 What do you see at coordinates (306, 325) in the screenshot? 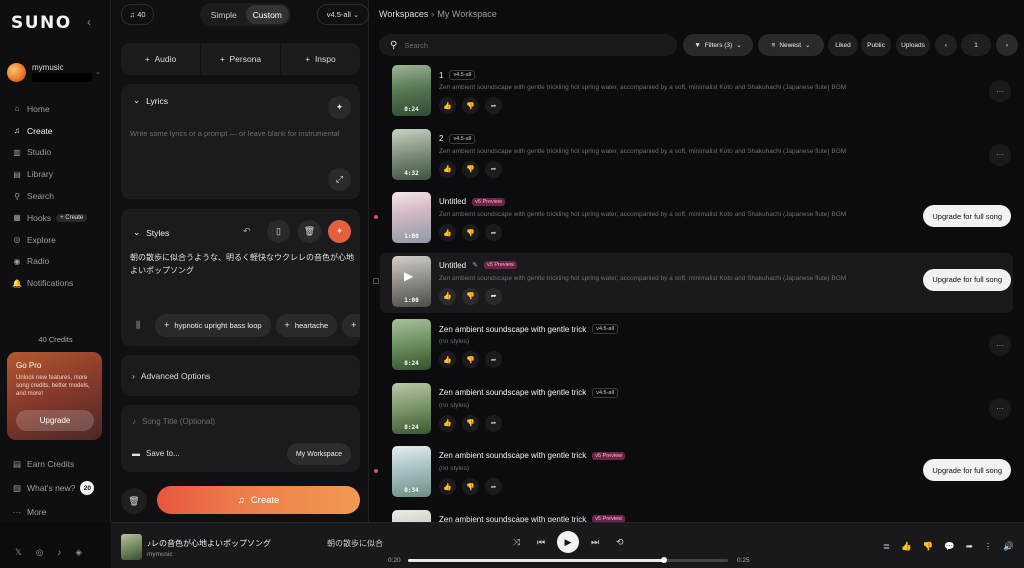
I see `style-tag: + heartache` at bounding box center [306, 325].